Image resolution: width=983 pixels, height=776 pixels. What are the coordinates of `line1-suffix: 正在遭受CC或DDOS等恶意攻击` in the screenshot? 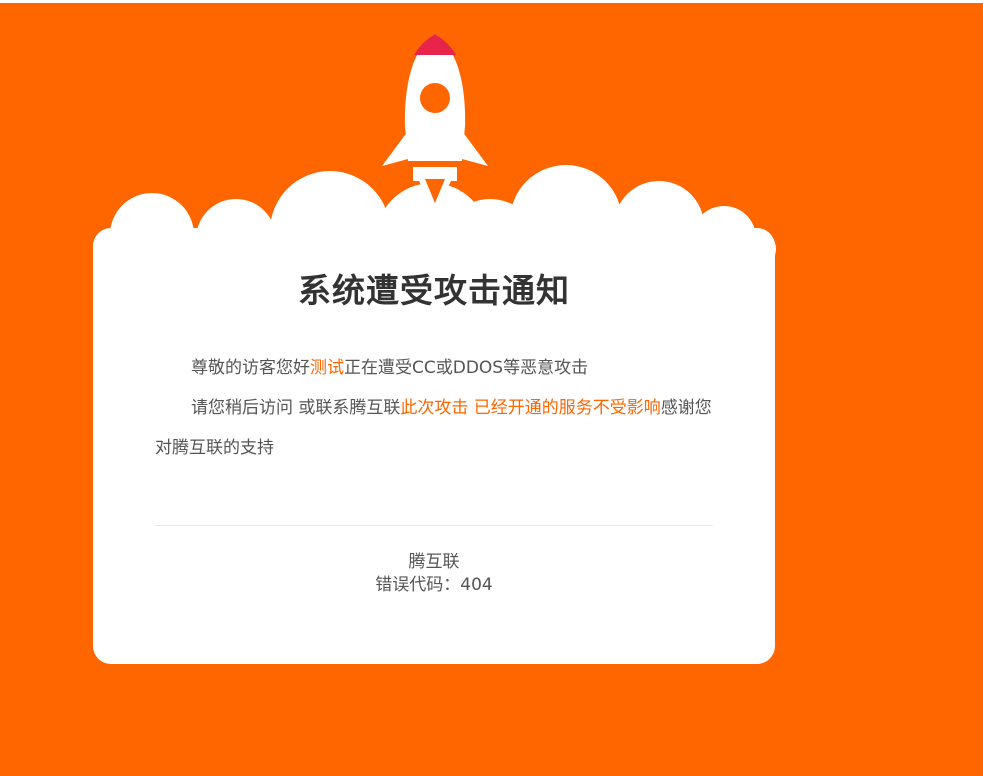 It's located at (466, 368).